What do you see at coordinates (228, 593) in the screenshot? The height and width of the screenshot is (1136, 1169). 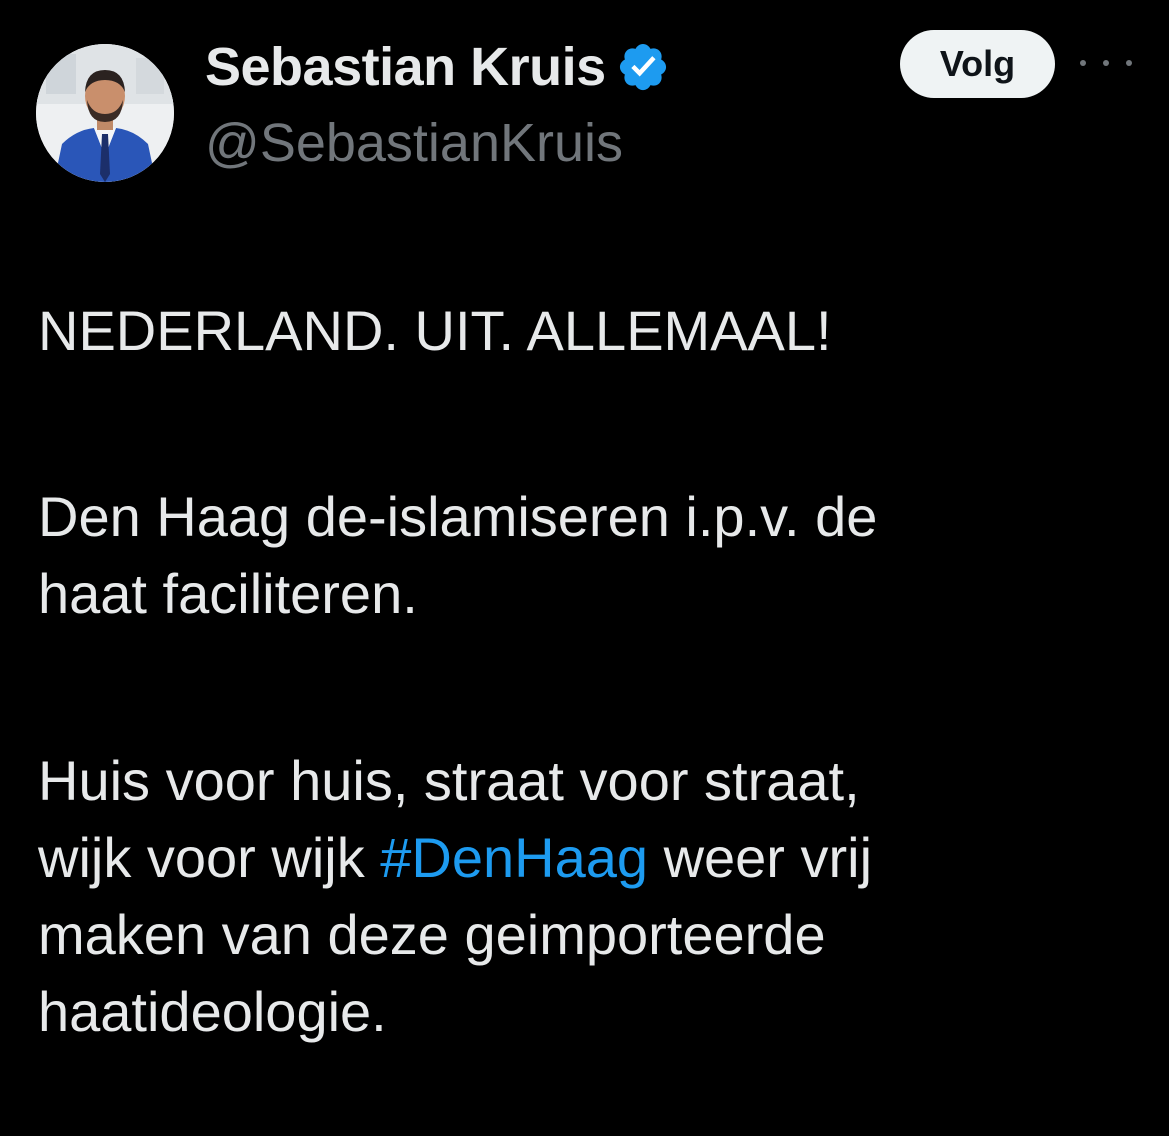 I see `tweet-text-line: haat faciliteren.` at bounding box center [228, 593].